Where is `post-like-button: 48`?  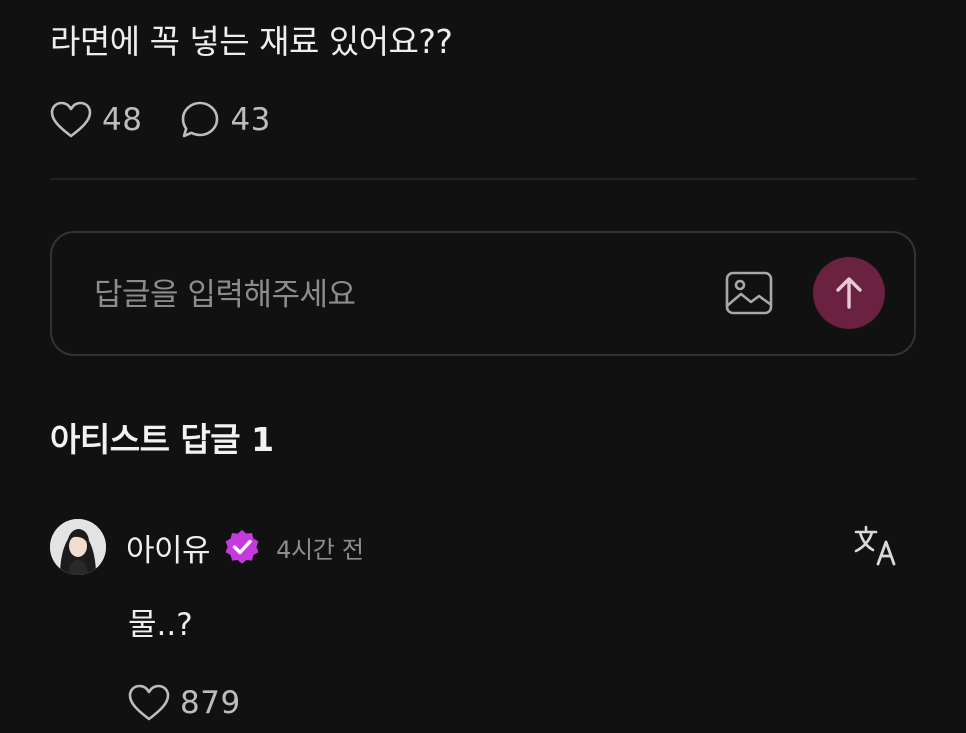
post-like-button: 48 is located at coordinates (96, 120).